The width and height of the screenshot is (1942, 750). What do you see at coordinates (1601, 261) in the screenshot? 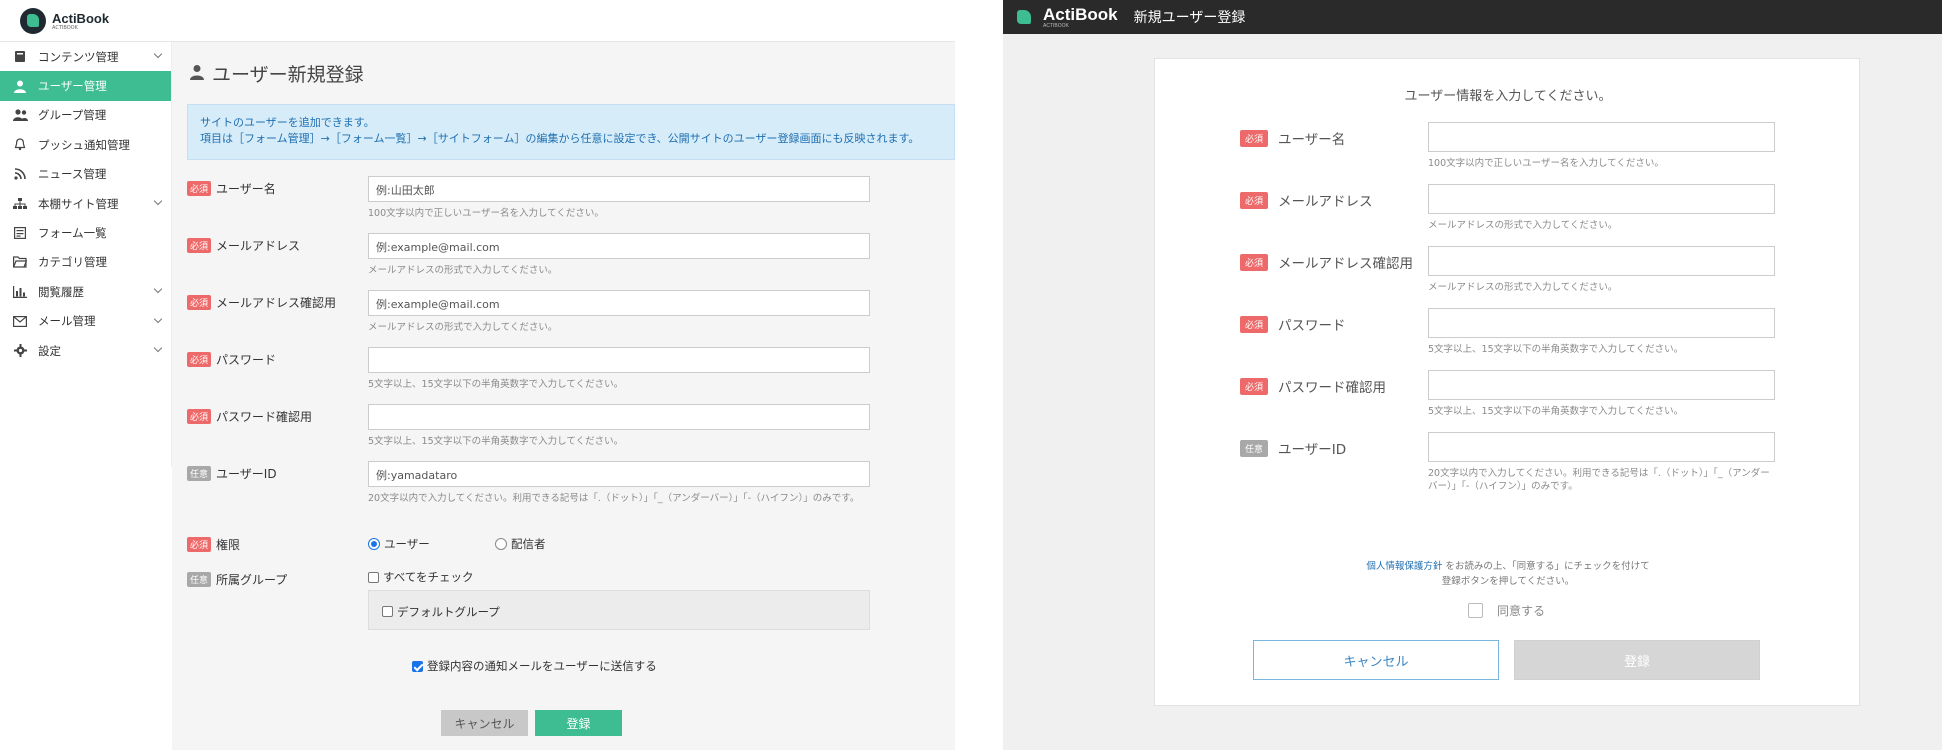
I see `email-confirm-input` at bounding box center [1601, 261].